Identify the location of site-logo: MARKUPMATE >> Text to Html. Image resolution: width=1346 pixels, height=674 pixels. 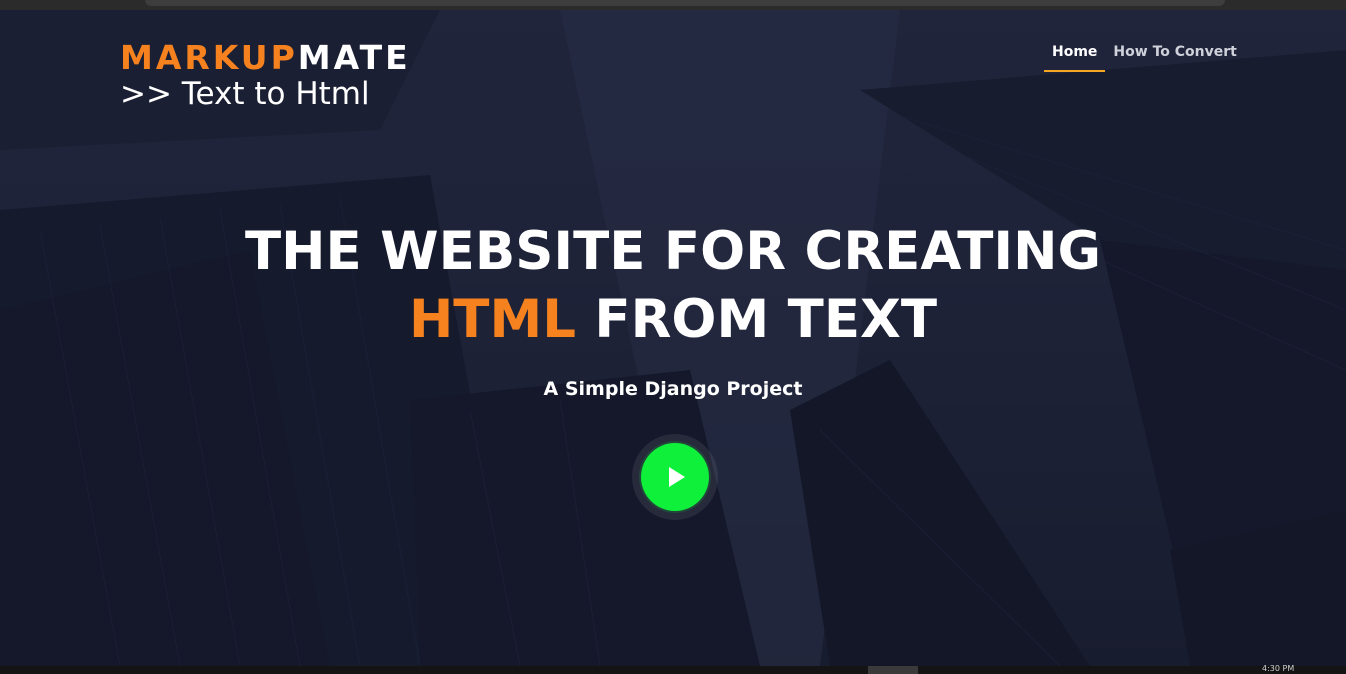
(265, 76).